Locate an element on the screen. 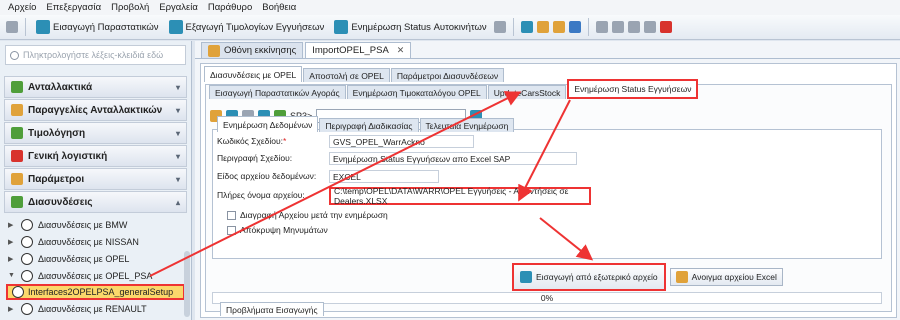 This screenshot has width=900, height=320. settings-icon is located at coordinates (649, 27).